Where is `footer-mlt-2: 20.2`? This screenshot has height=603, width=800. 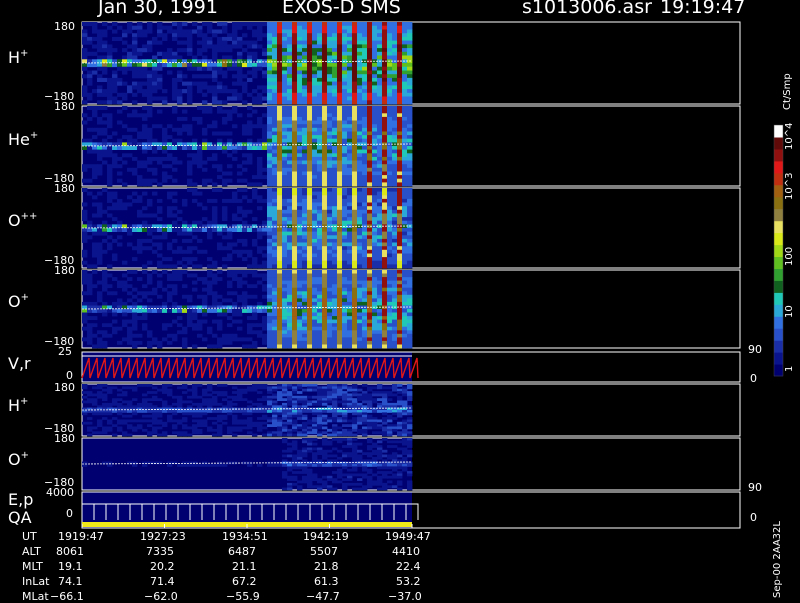 footer-mlt-2: 20.2 is located at coordinates (162, 566).